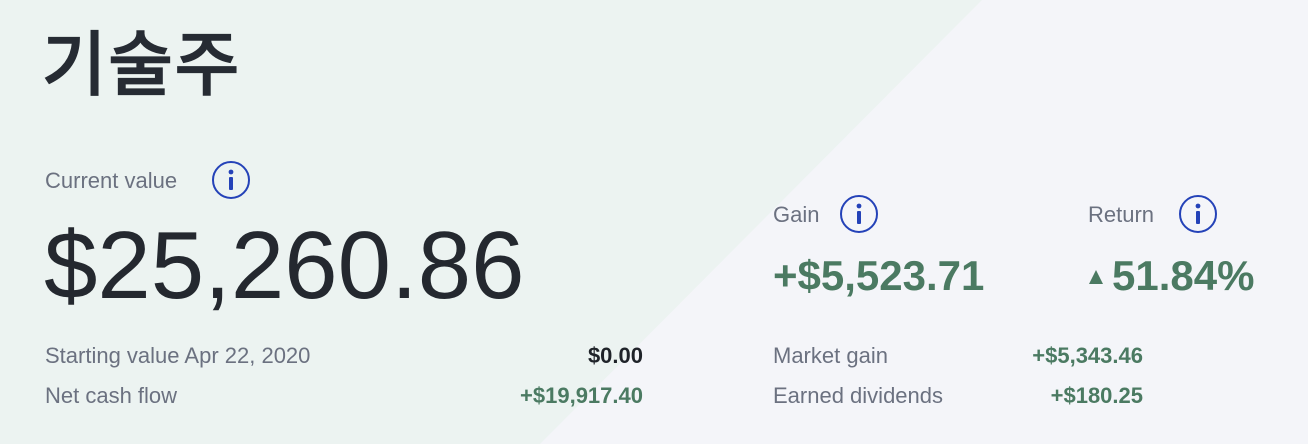  I want to click on triangle-up-icon, so click(1096, 279).